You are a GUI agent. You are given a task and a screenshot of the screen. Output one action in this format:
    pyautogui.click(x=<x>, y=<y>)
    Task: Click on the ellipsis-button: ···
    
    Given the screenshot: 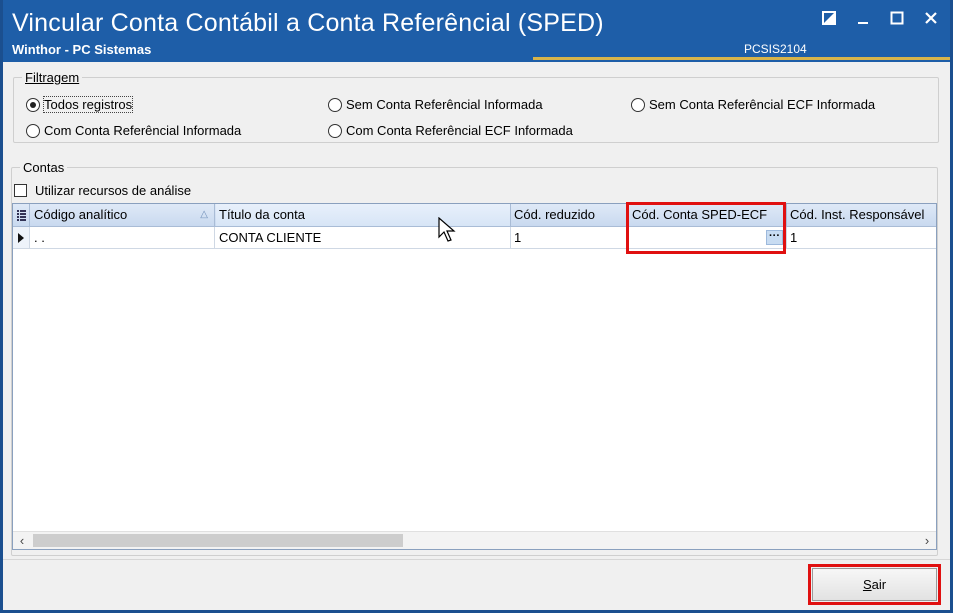 What is the action you would take?
    pyautogui.click(x=774, y=237)
    